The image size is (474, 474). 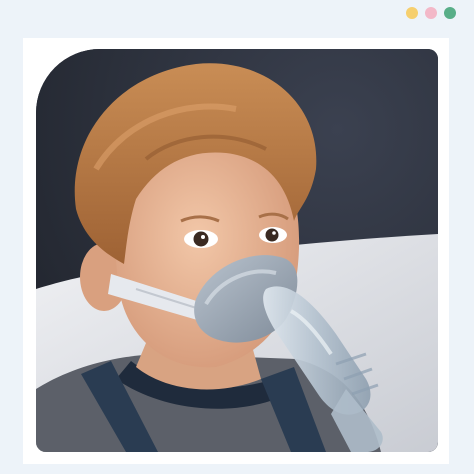 I want to click on minimize-dot-icon, so click(x=412, y=13).